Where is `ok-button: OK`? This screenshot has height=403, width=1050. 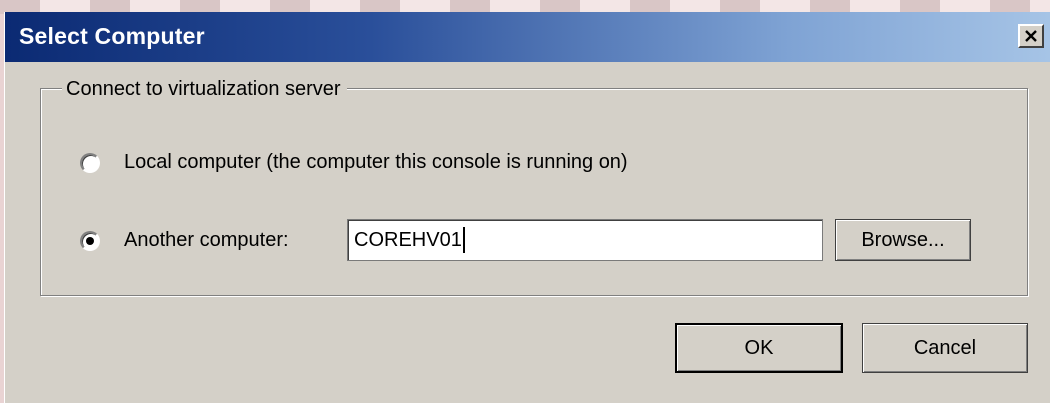 ok-button: OK is located at coordinates (759, 348).